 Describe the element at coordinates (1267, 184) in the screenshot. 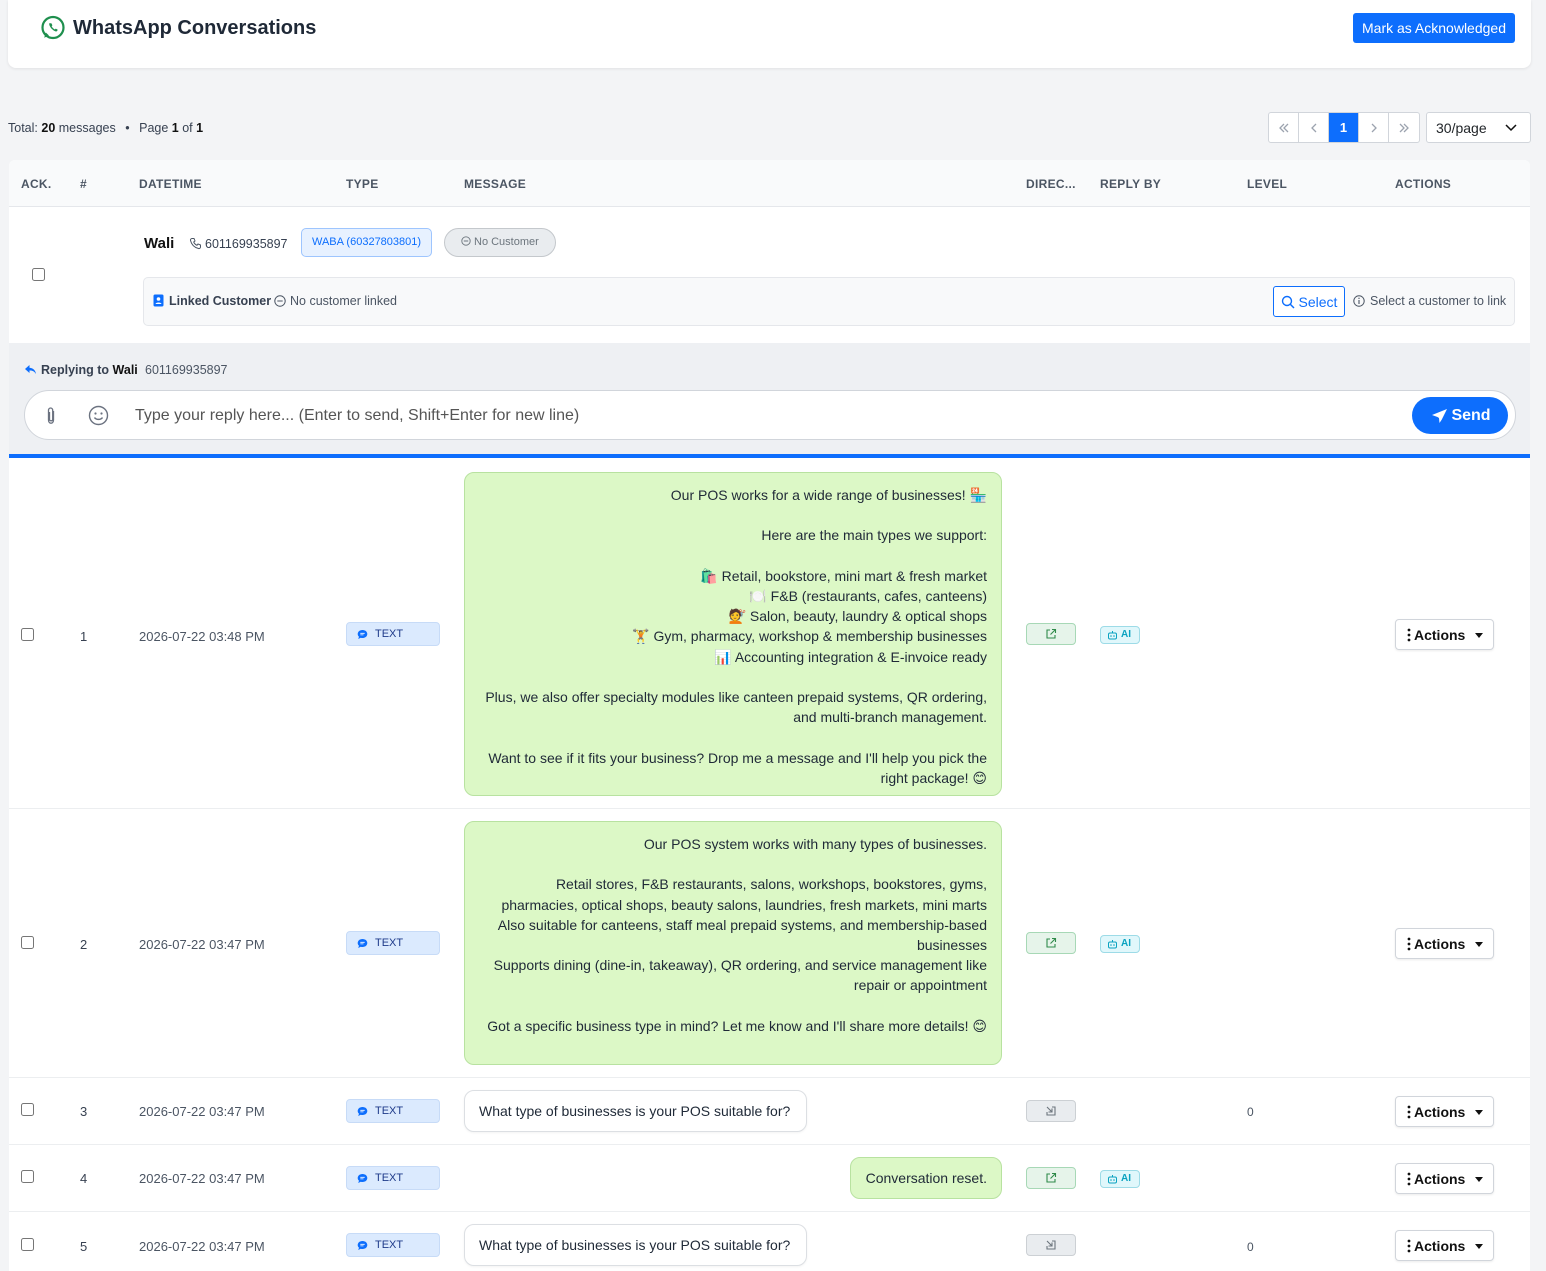

I see `column-header-level: LEVEL` at that location.